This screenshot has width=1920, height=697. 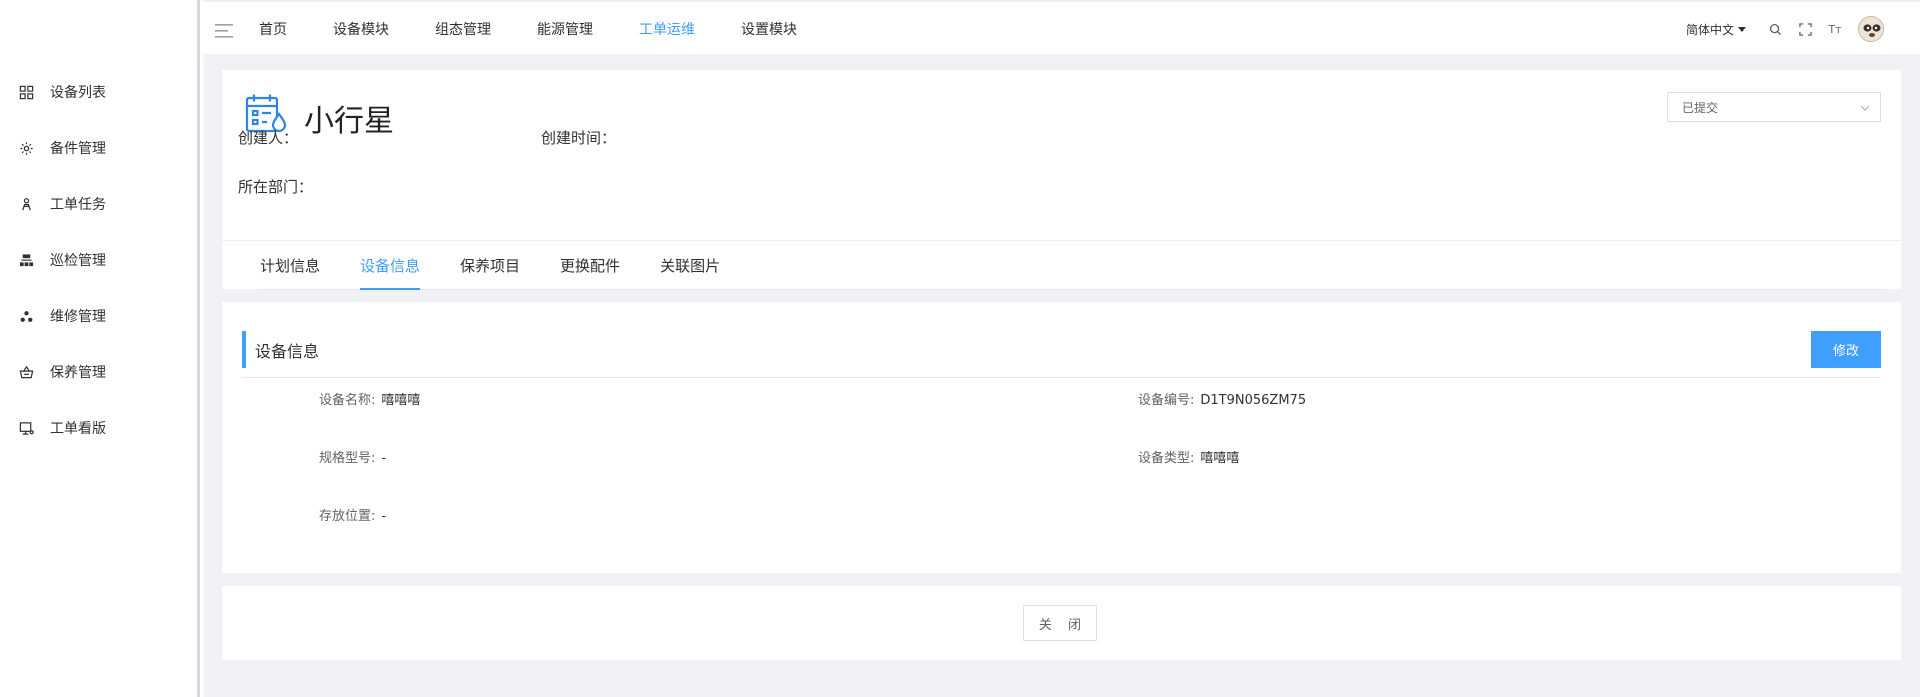 I want to click on location-label: 存放位置:, so click(x=347, y=516).